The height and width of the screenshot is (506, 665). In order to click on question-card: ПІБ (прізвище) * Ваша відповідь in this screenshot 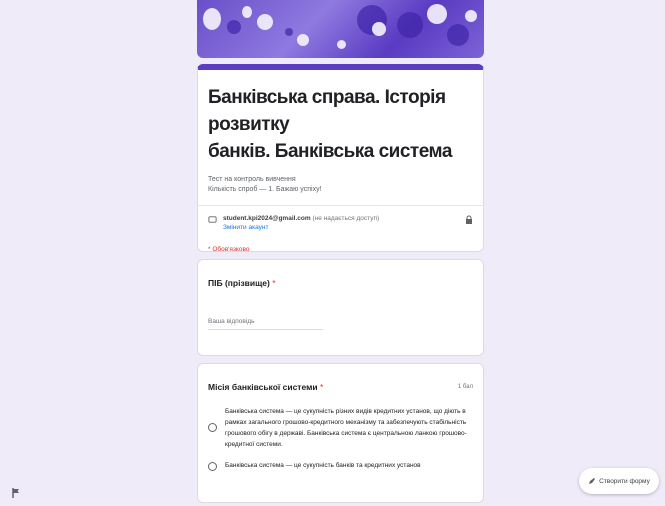, I will do `click(340, 307)`.